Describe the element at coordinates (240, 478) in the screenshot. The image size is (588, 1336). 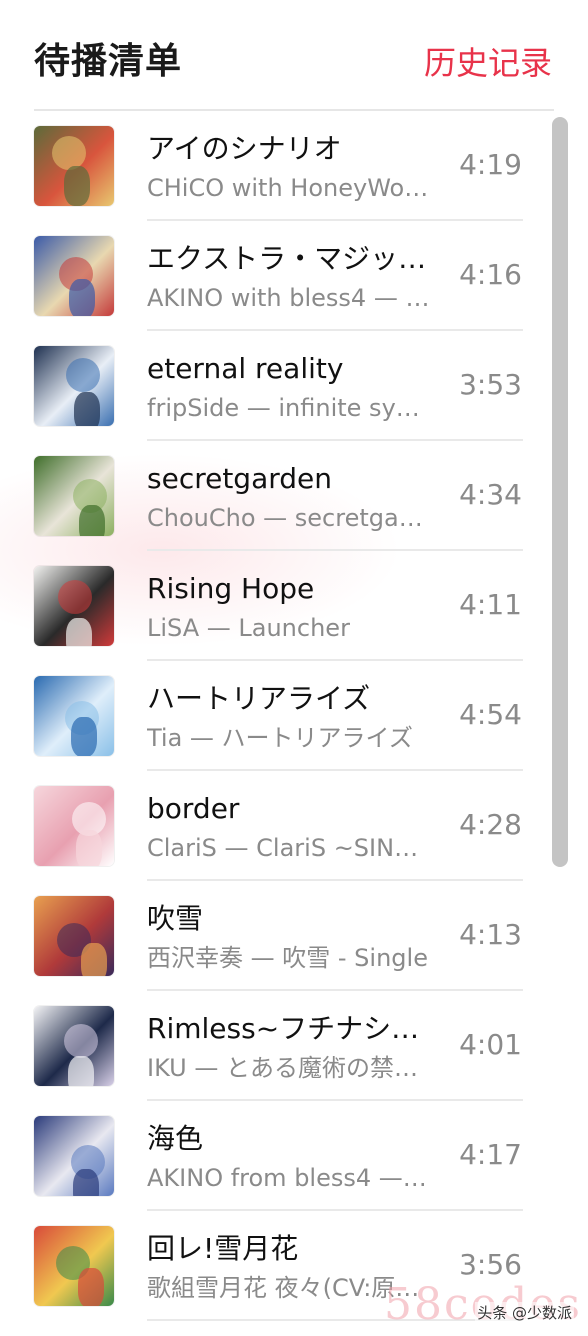
I see `song-title: secretgarden` at that location.